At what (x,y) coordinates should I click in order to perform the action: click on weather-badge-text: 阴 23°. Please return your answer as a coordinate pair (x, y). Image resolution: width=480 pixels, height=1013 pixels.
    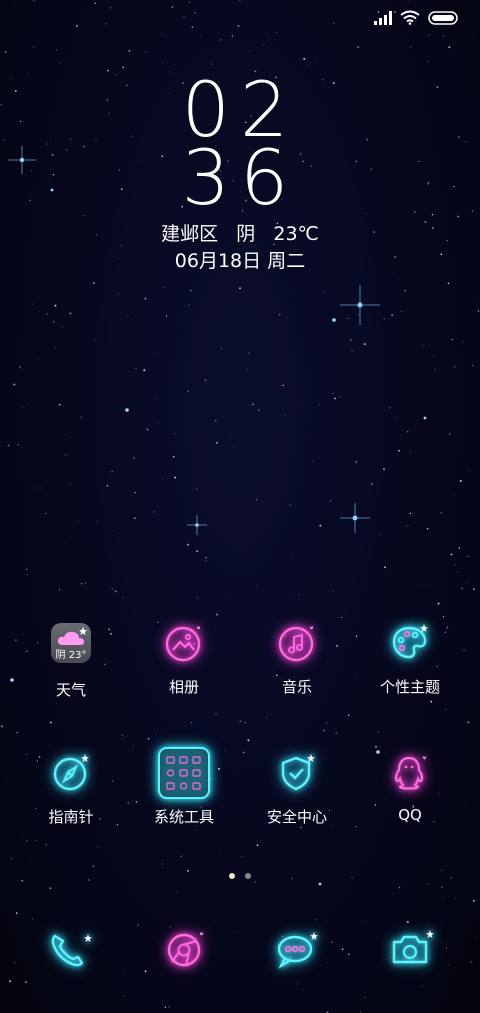
    Looking at the image, I should click on (71, 655).